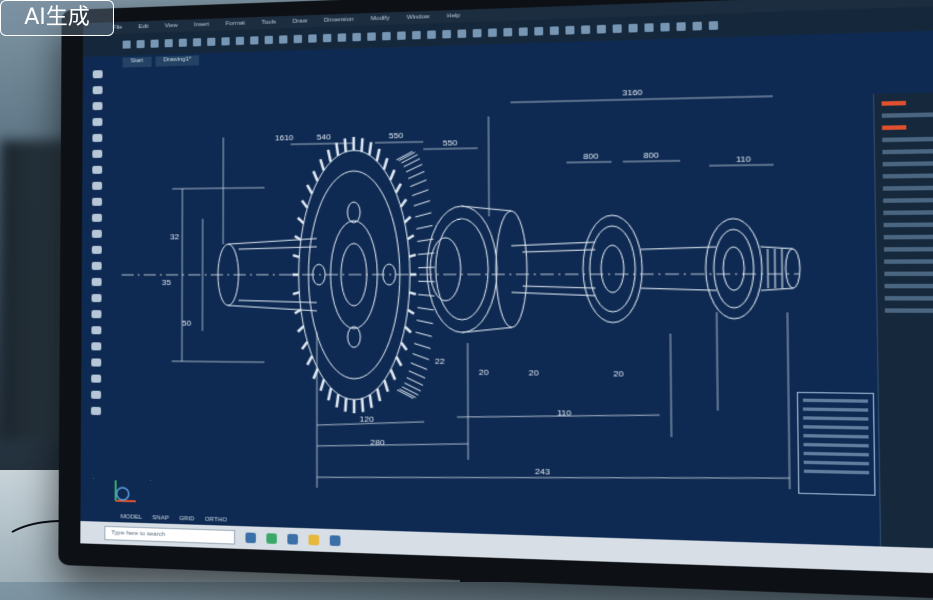 Image resolution: width=933 pixels, height=600 pixels. What do you see at coordinates (292, 539) in the screenshot?
I see `app-icon` at bounding box center [292, 539].